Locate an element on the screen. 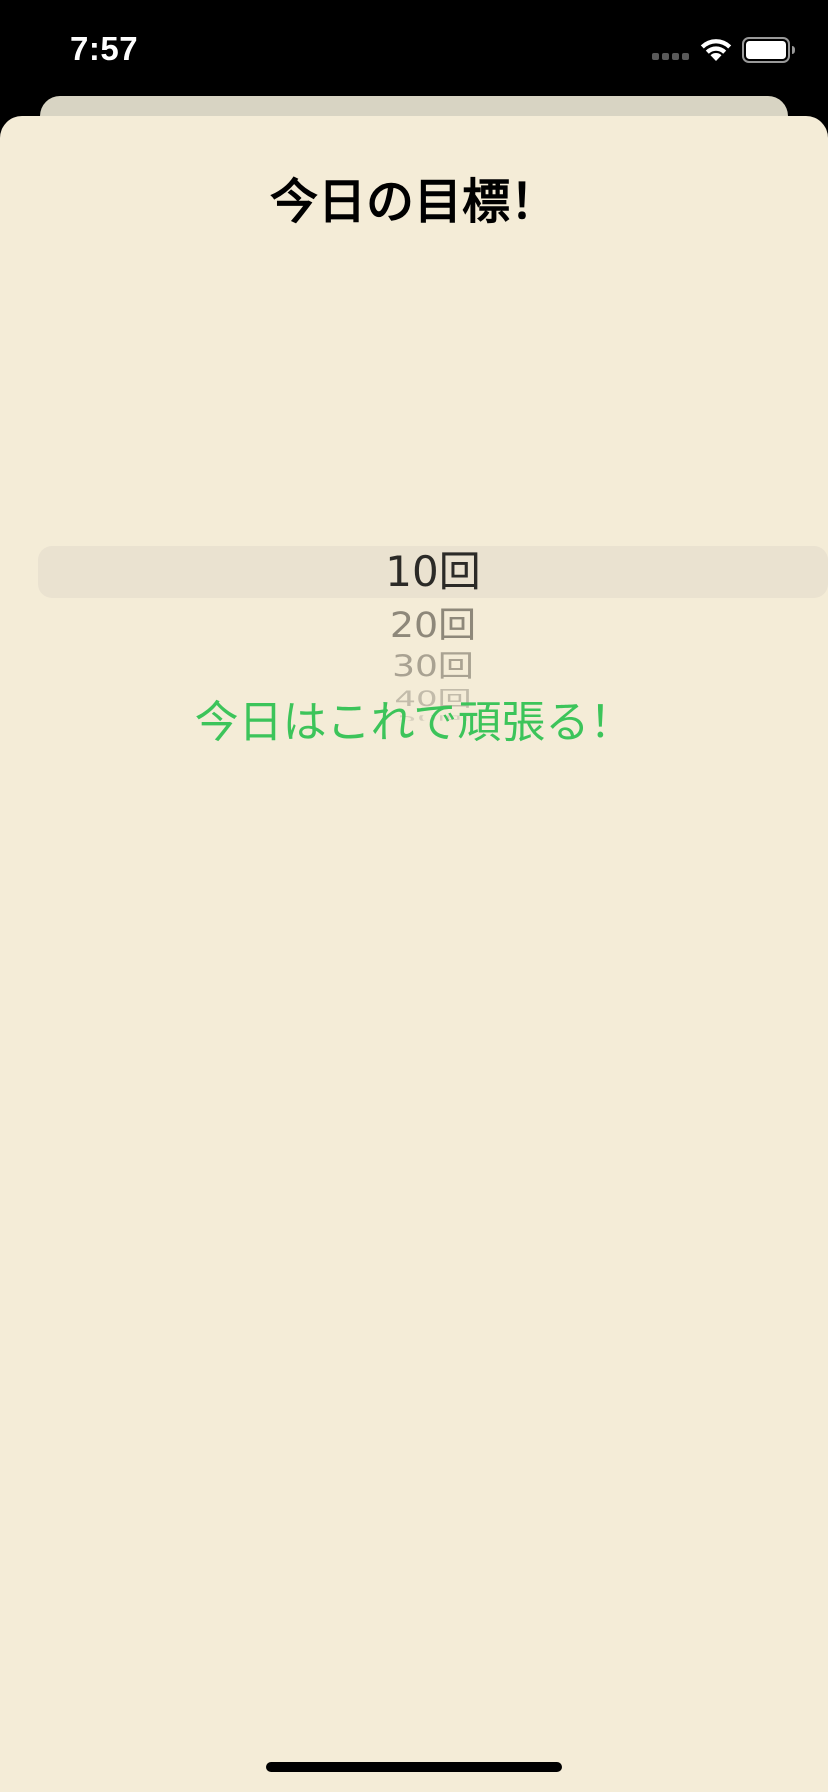  battery-icon is located at coordinates (768, 50).